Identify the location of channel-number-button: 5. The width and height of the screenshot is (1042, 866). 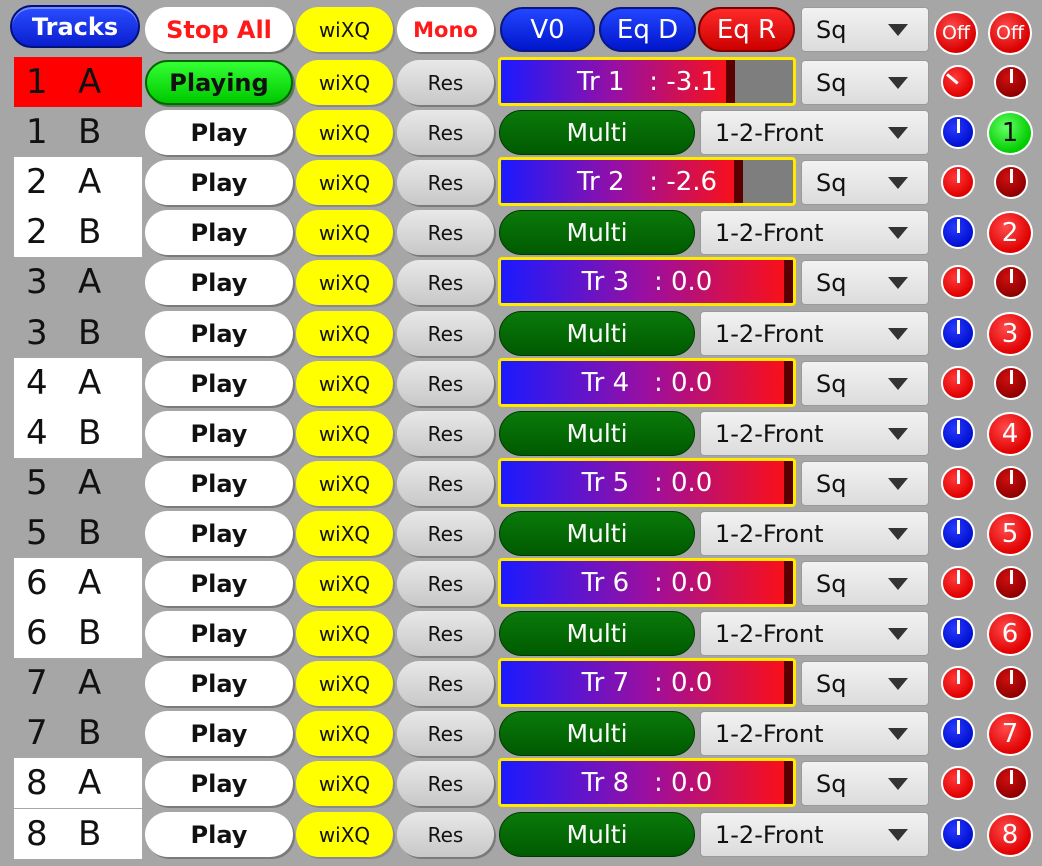
(1010, 534).